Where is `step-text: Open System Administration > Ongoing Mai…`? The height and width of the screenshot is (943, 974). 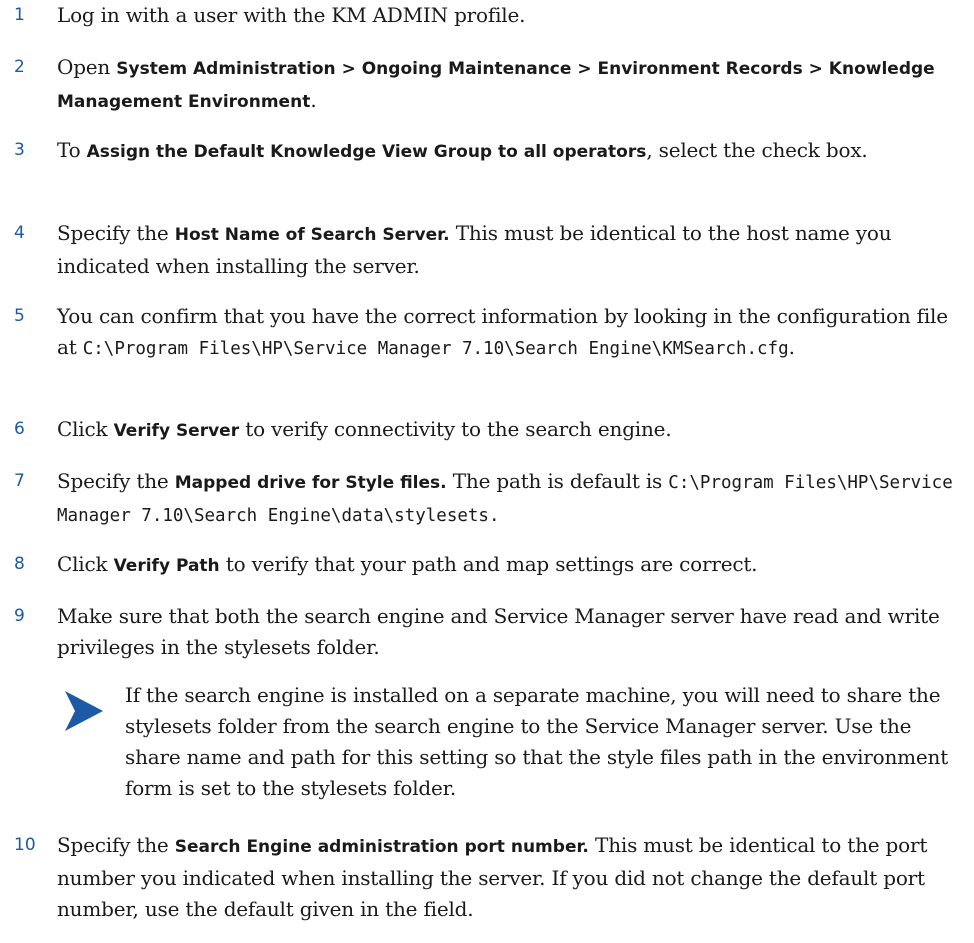
step-text: Open System Administration > Ongoing Mai… is located at coordinates (509, 85).